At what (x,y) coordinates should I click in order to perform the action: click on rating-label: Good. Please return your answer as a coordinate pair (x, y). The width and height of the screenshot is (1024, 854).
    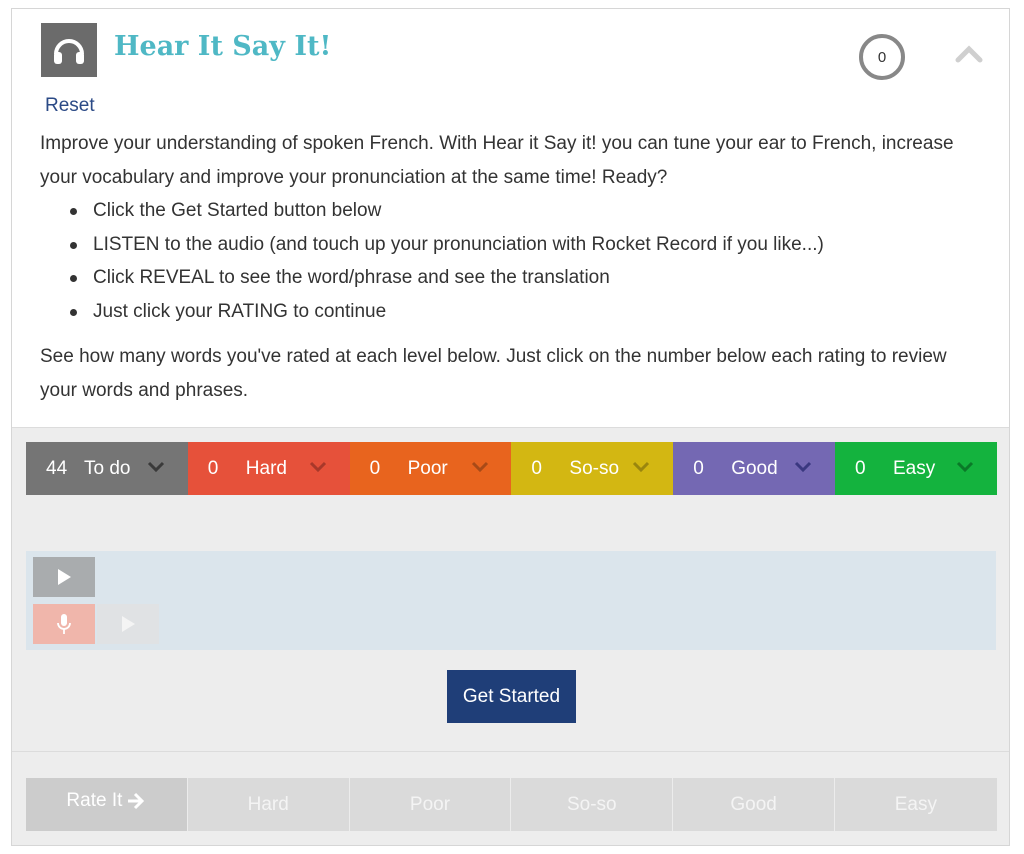
    Looking at the image, I should click on (754, 468).